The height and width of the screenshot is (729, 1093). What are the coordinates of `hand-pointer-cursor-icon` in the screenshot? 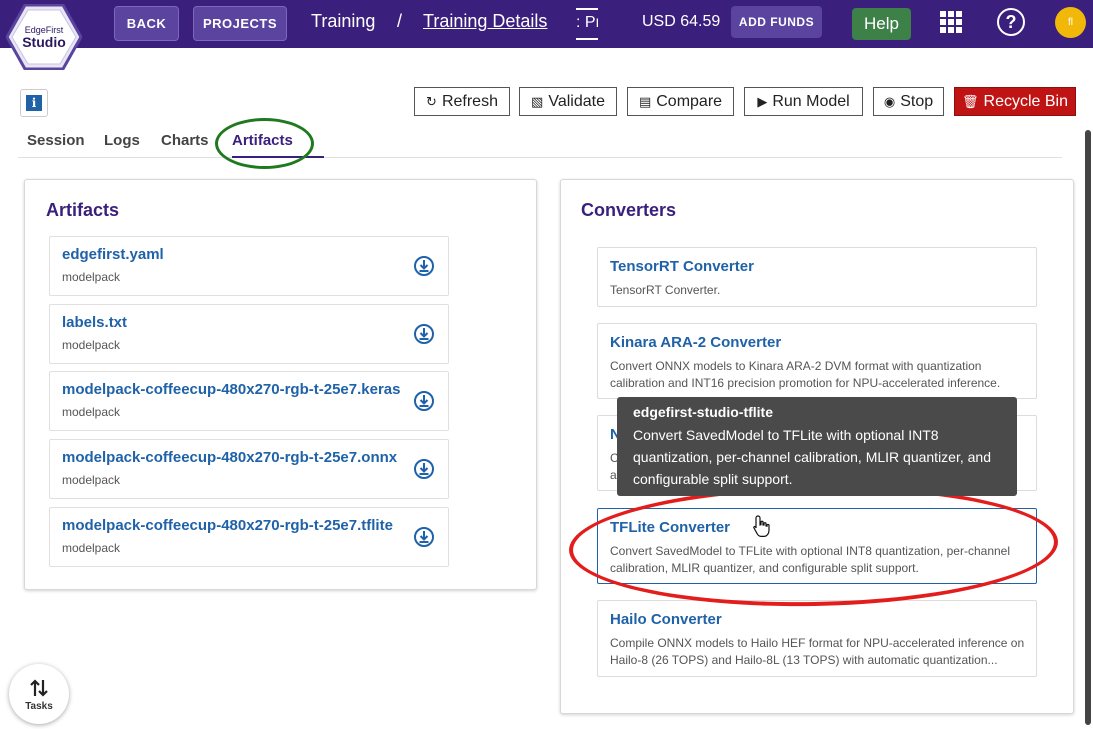 It's located at (761, 526).